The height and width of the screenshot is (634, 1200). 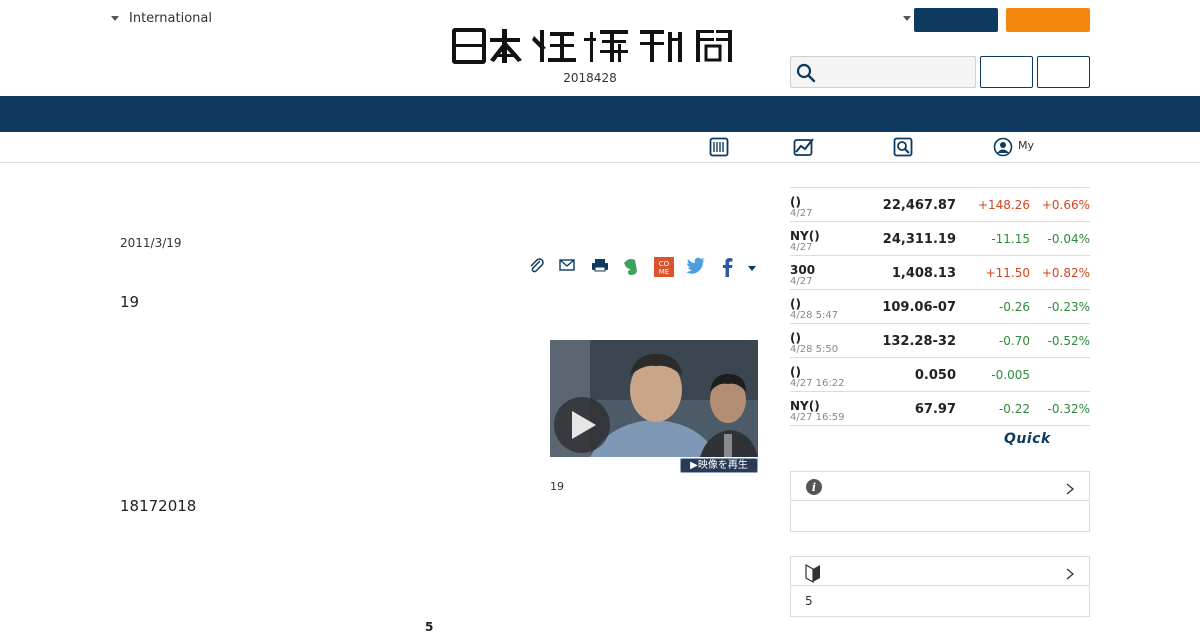 What do you see at coordinates (429, 627) in the screenshot?
I see `article-bottom-fragment: 5` at bounding box center [429, 627].